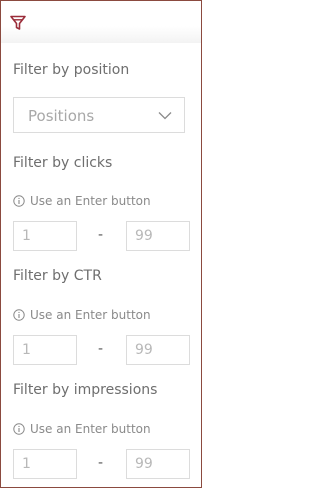 The height and width of the screenshot is (488, 320). Describe the element at coordinates (63, 163) in the screenshot. I see `clicks-filter-title: Filter by clicks` at that location.